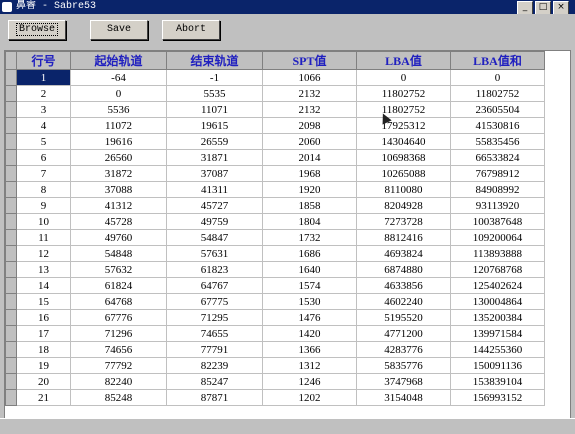 The height and width of the screenshot is (434, 575). Describe the element at coordinates (118, 397) in the screenshot. I see `table-cell: 85248` at that location.